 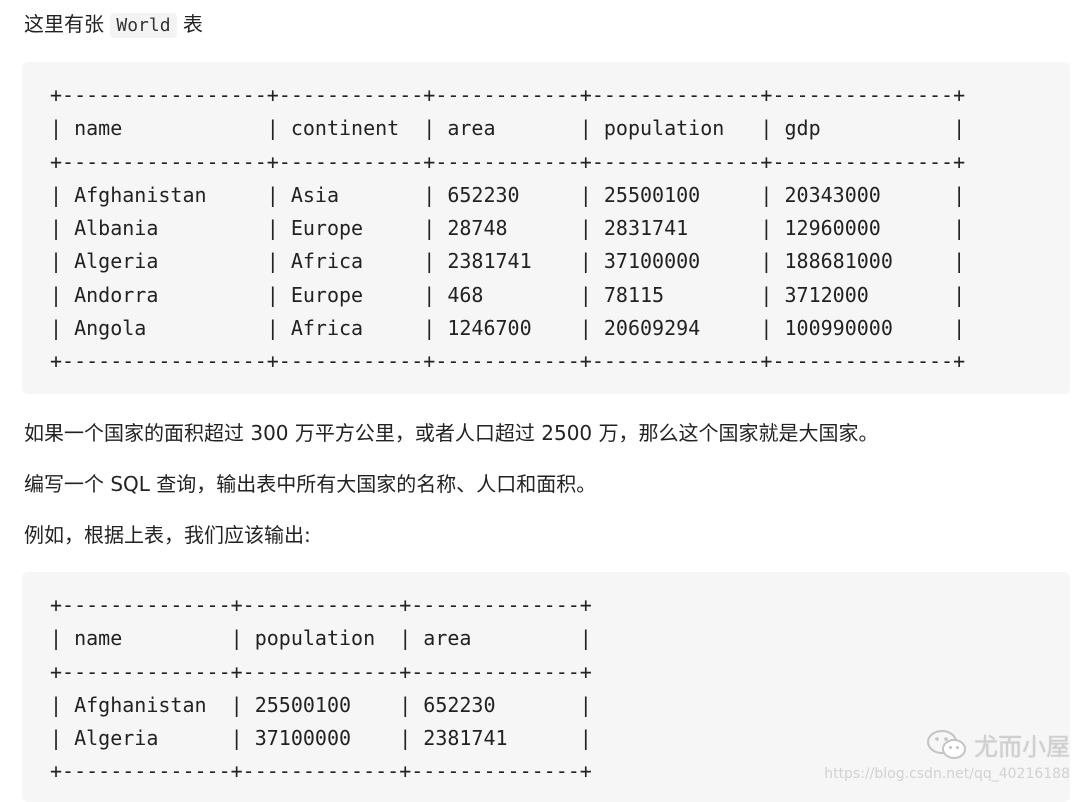 I want to click on watermark: 尤而小屋, so click(x=998, y=744).